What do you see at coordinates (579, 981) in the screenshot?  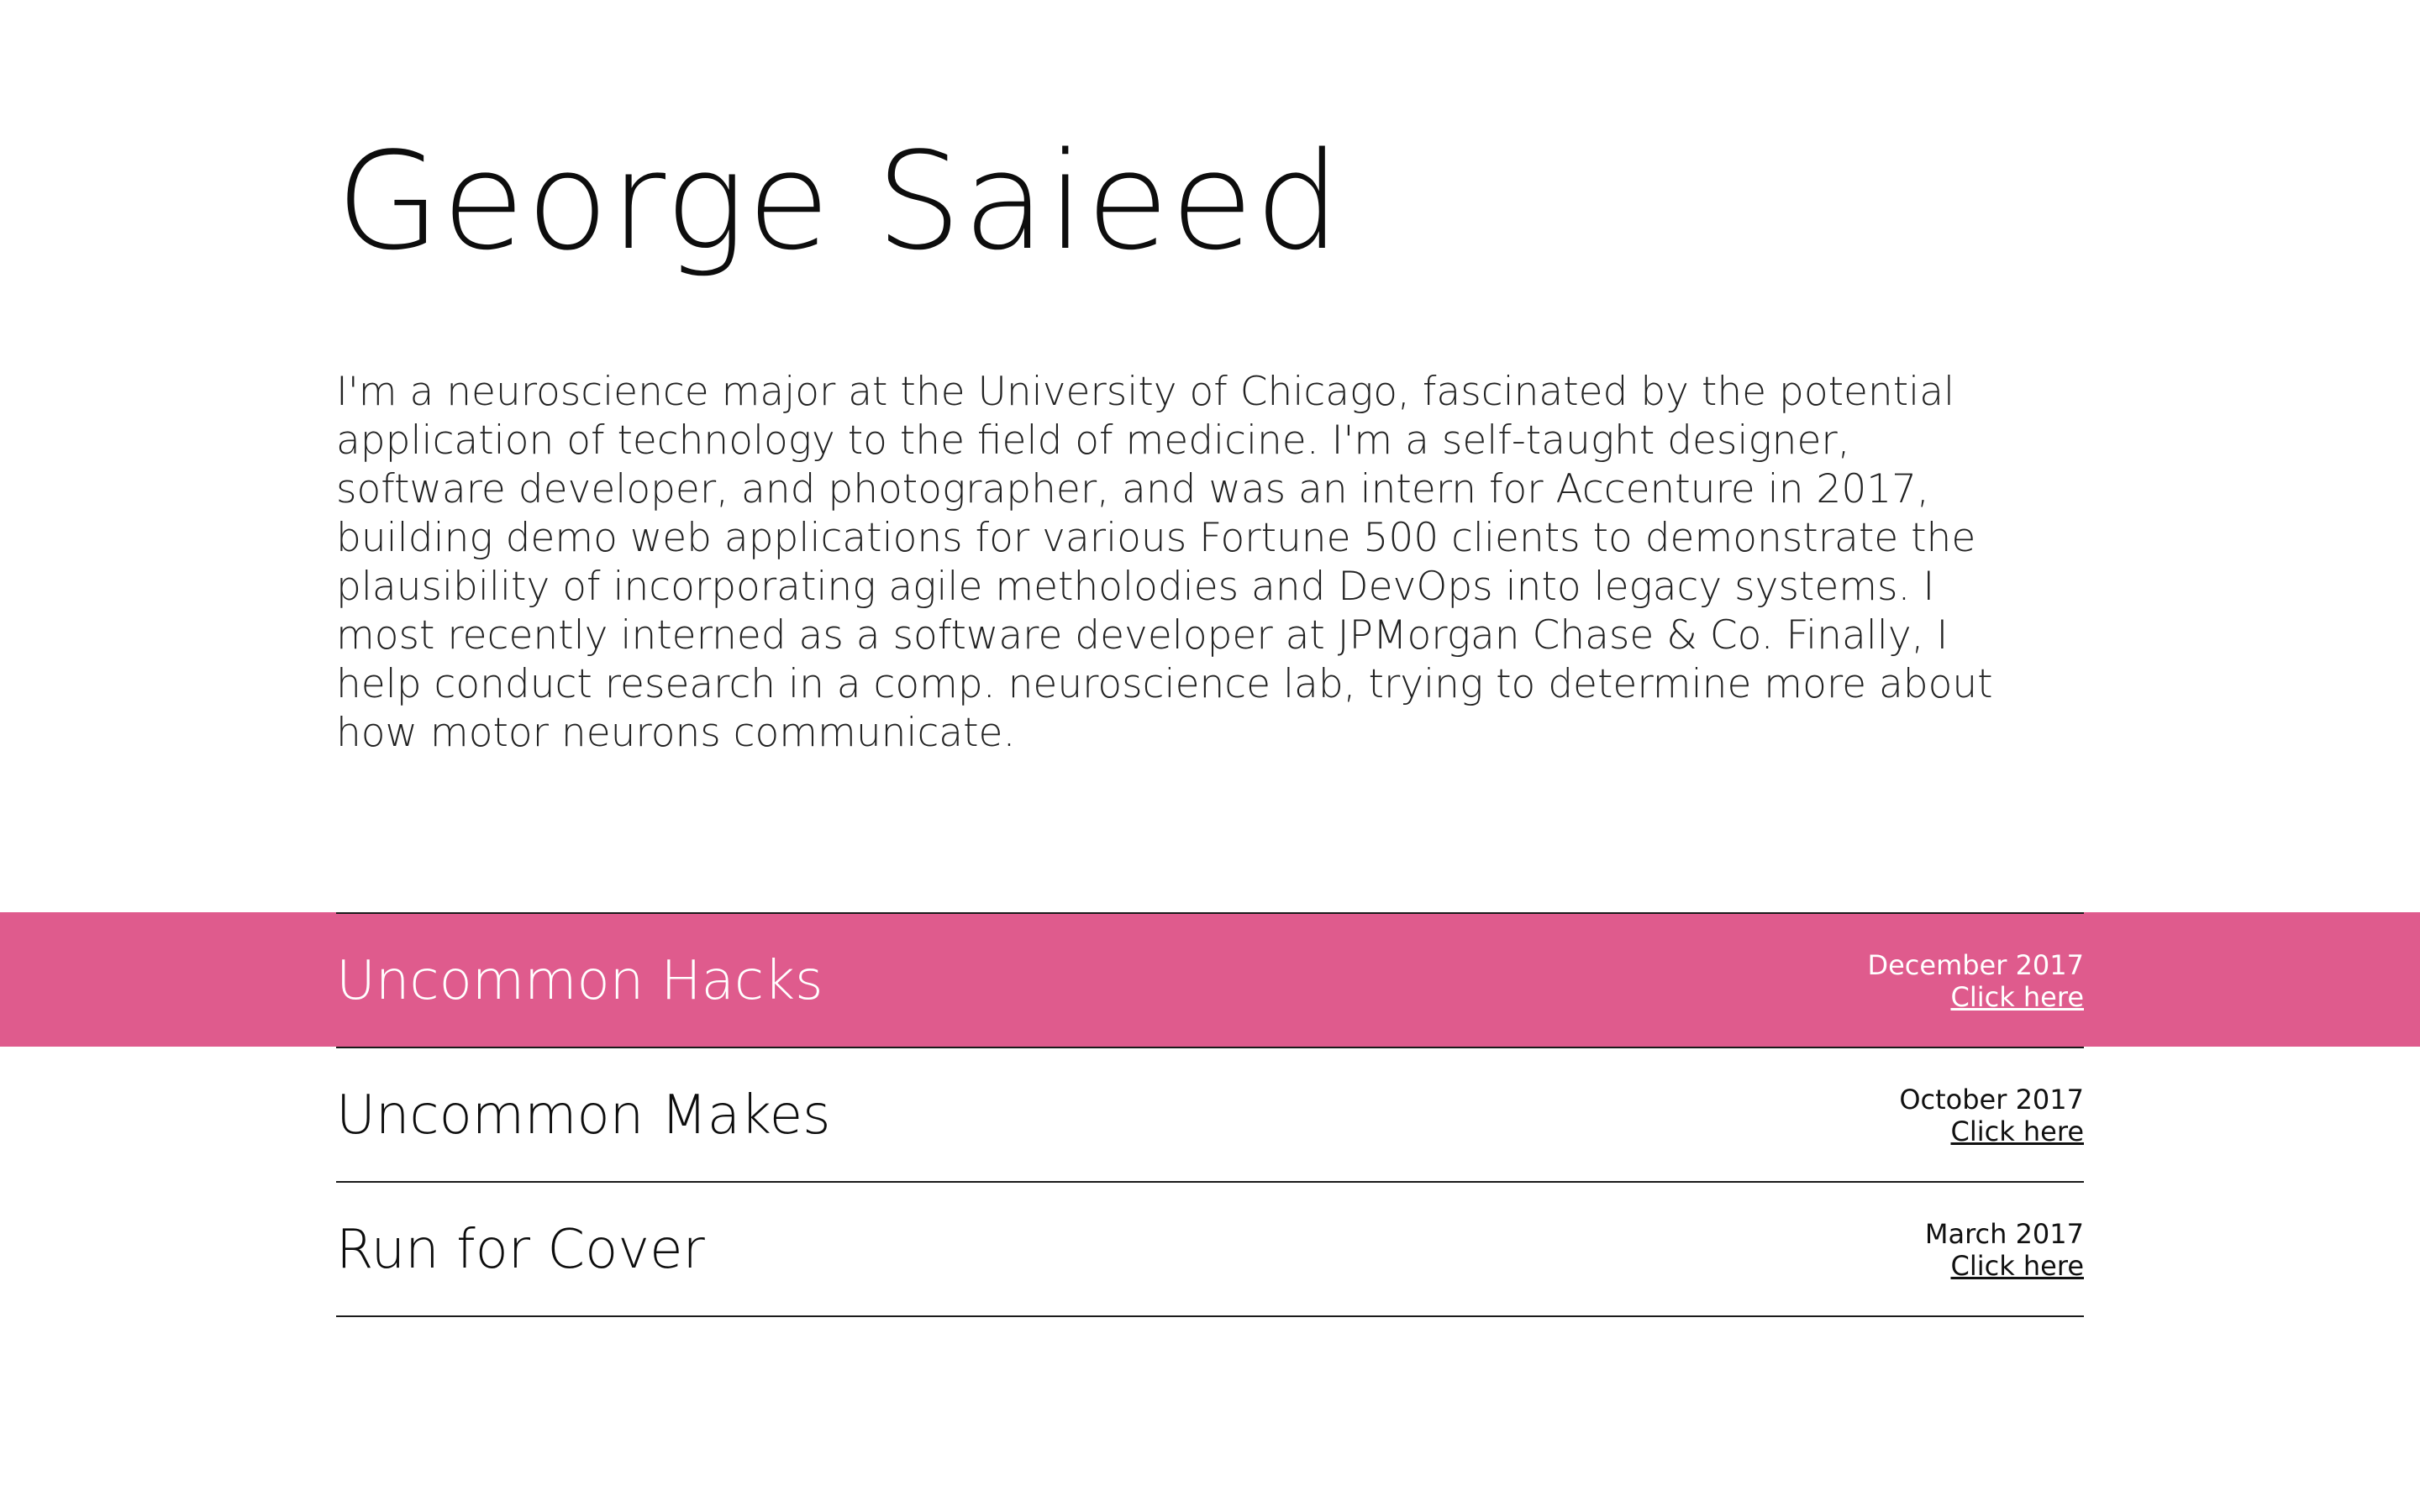 I see `project-title: Uncommon Hacks` at bounding box center [579, 981].